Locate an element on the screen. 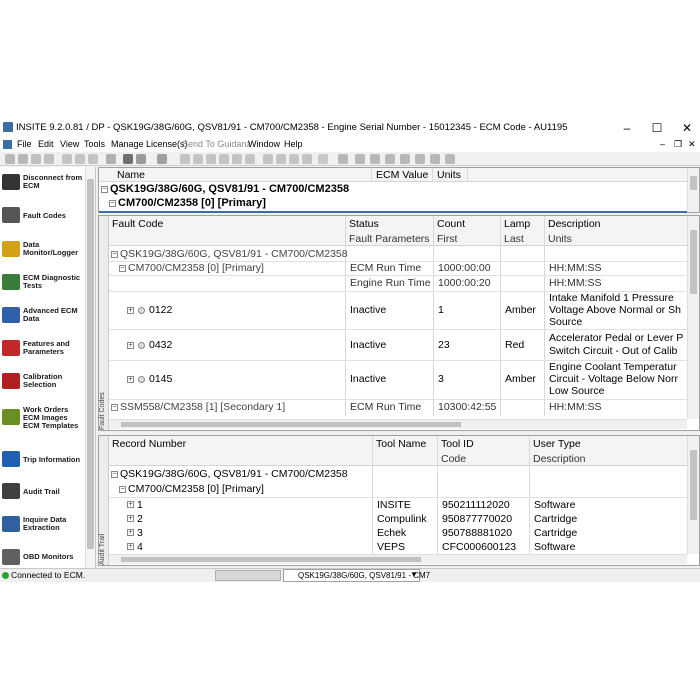 The image size is (700, 700). toolbar-paste-icon is located at coordinates (93, 159).